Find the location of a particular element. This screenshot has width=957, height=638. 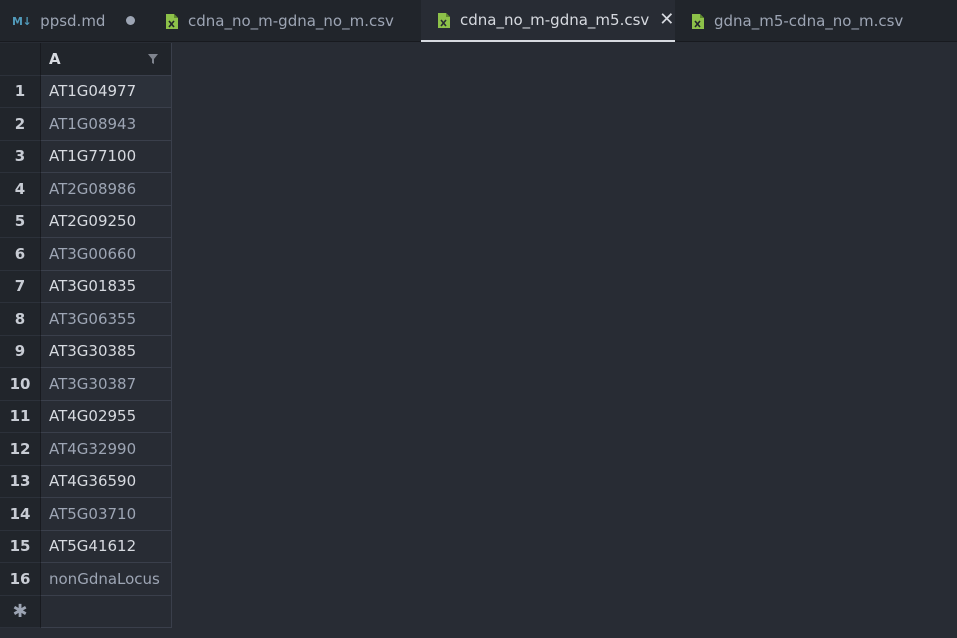

table-row: 11 AT4G02955 is located at coordinates (86, 416).